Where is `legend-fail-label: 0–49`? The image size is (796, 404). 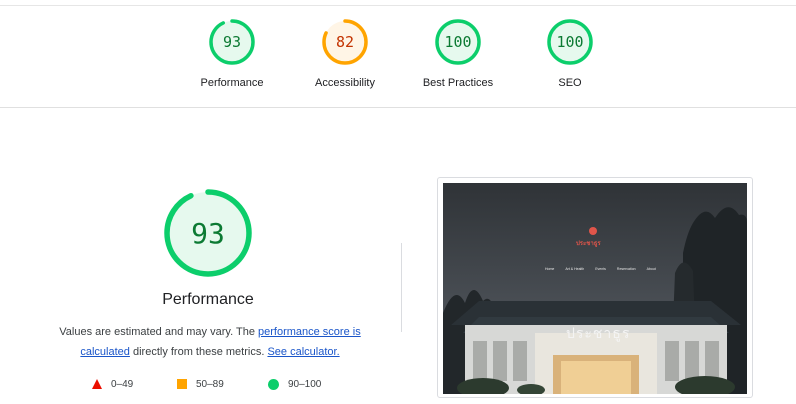 legend-fail-label: 0–49 is located at coordinates (122, 384).